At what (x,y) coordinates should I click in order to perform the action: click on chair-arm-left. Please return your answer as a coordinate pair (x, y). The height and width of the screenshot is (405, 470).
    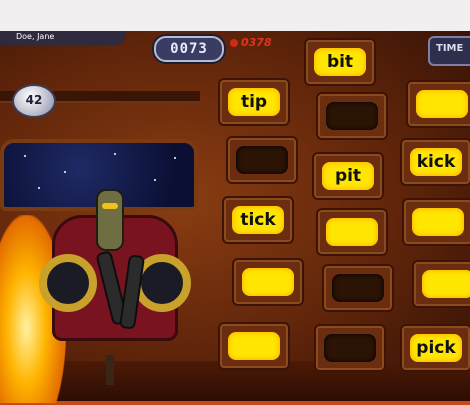
    Looking at the image, I should click on (68, 283).